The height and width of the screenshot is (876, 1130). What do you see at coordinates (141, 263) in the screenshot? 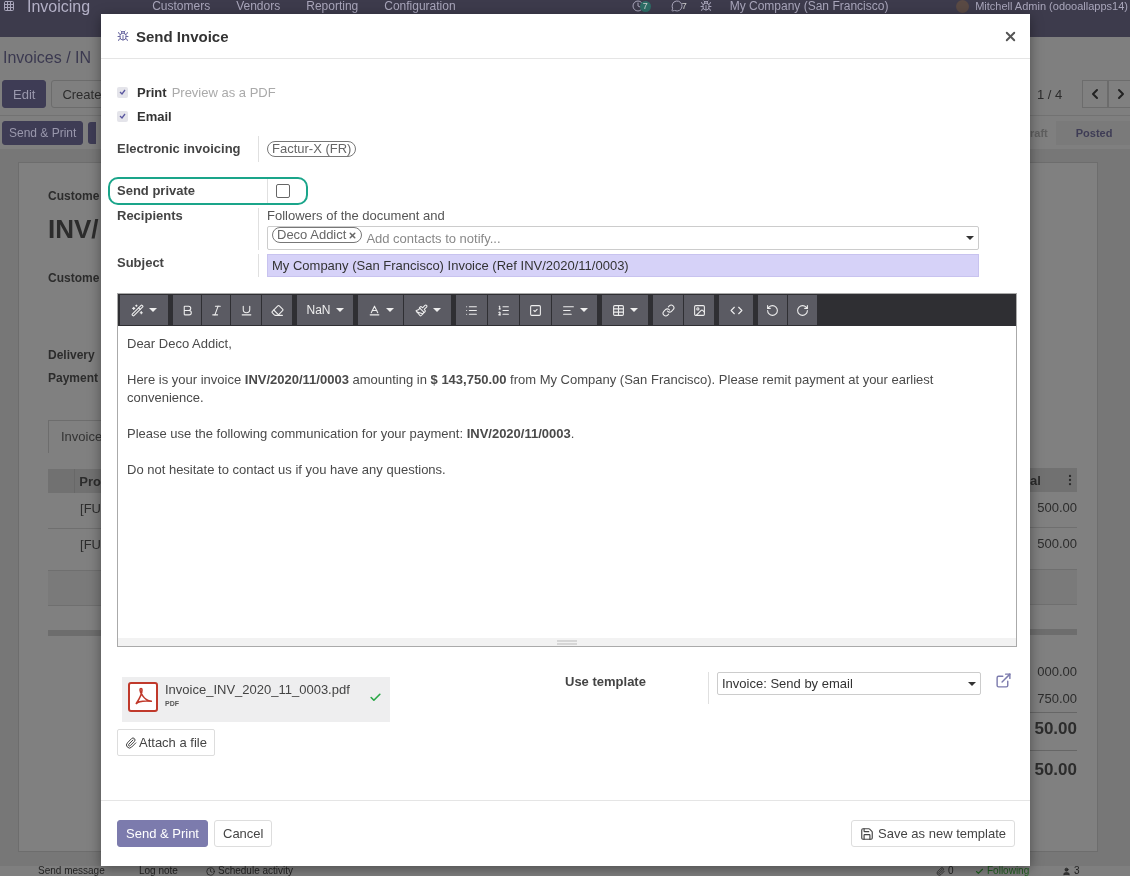
I see `field-label: Subject` at bounding box center [141, 263].